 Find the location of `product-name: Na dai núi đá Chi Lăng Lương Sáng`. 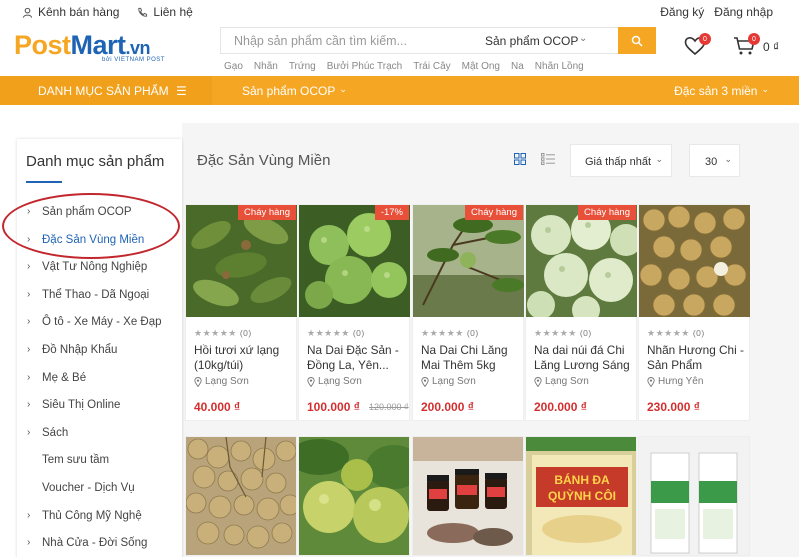

product-name: Na dai núi đá Chi Lăng Lương Sáng is located at coordinates (583, 358).